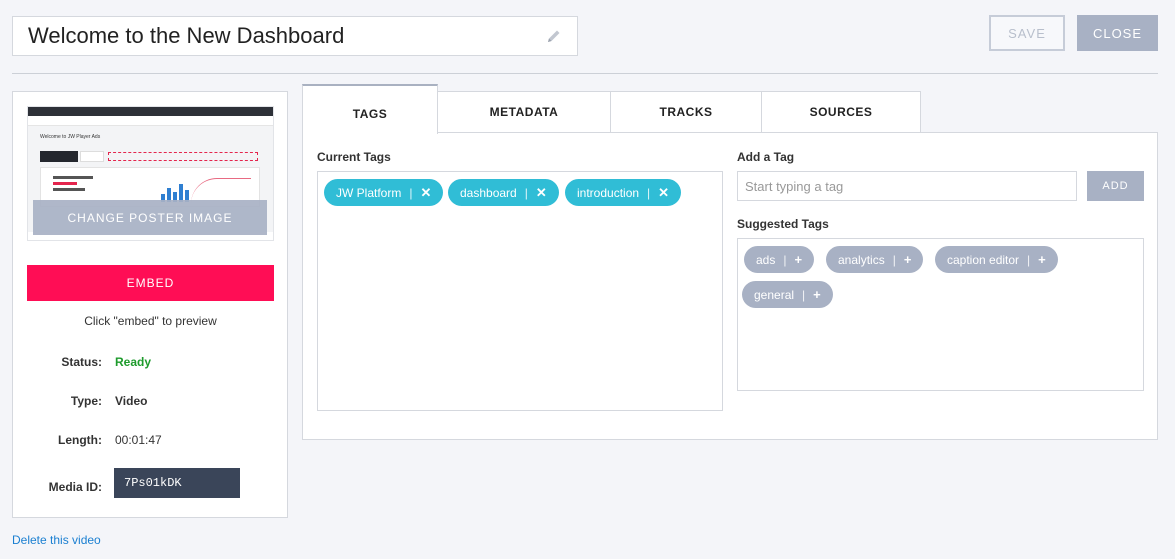  Describe the element at coordinates (151, 404) in the screenshot. I see `type-row: Type: Video` at that location.